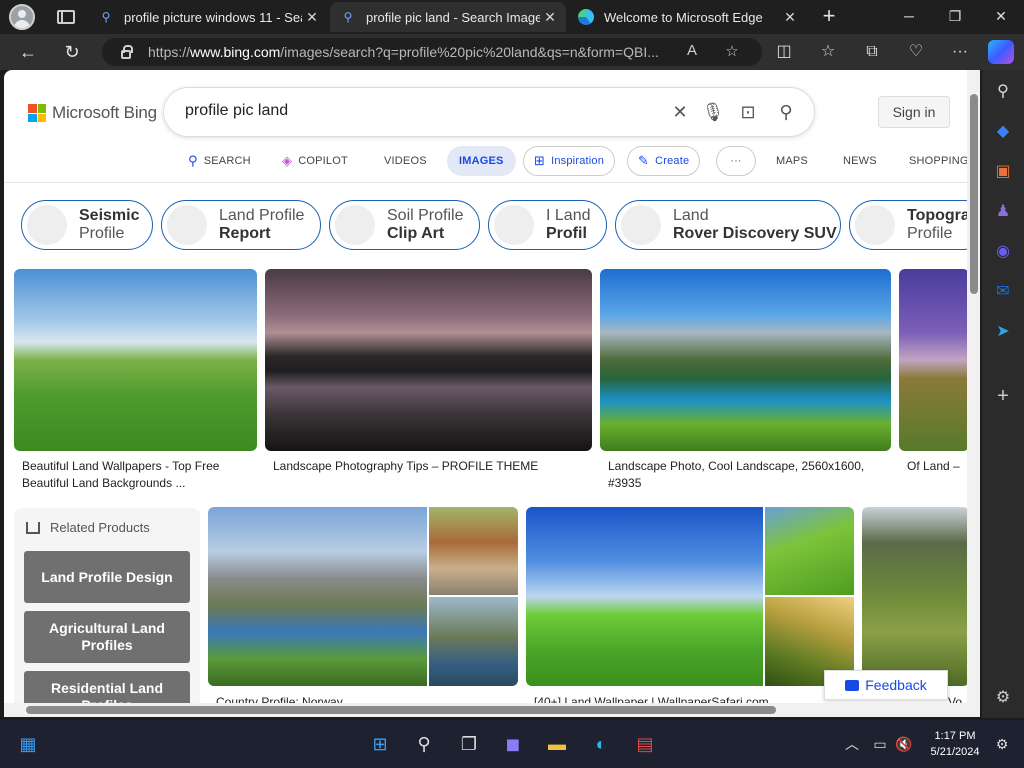  Describe the element at coordinates (453, 17) in the screenshot. I see `tab-title: profile pic land - Search Images` at that location.